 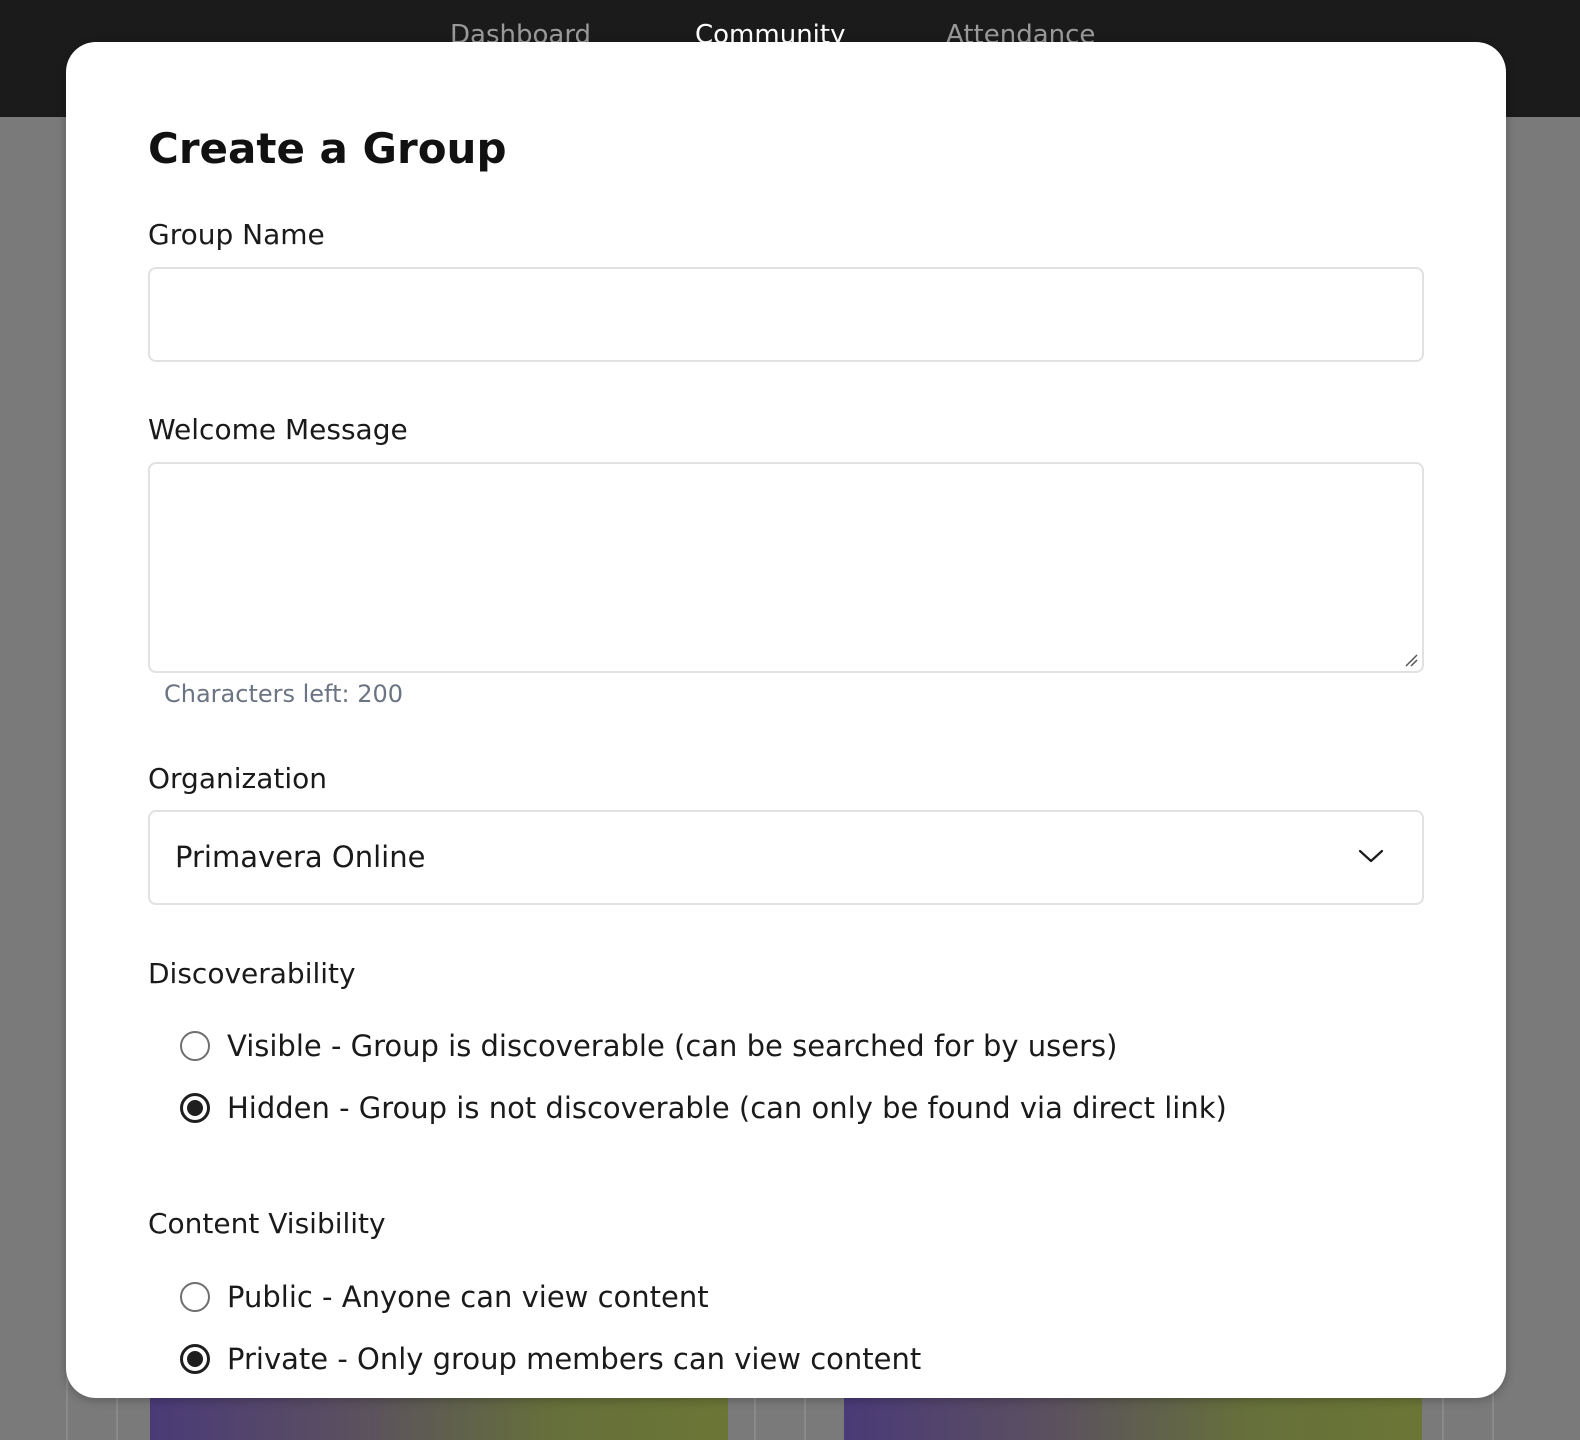 I want to click on radio-public, so click(x=195, y=1297).